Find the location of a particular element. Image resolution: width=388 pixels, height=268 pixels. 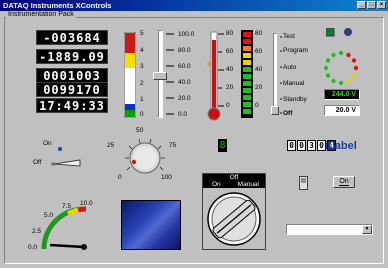

mini-toggle-switch is located at coordinates (303, 183).